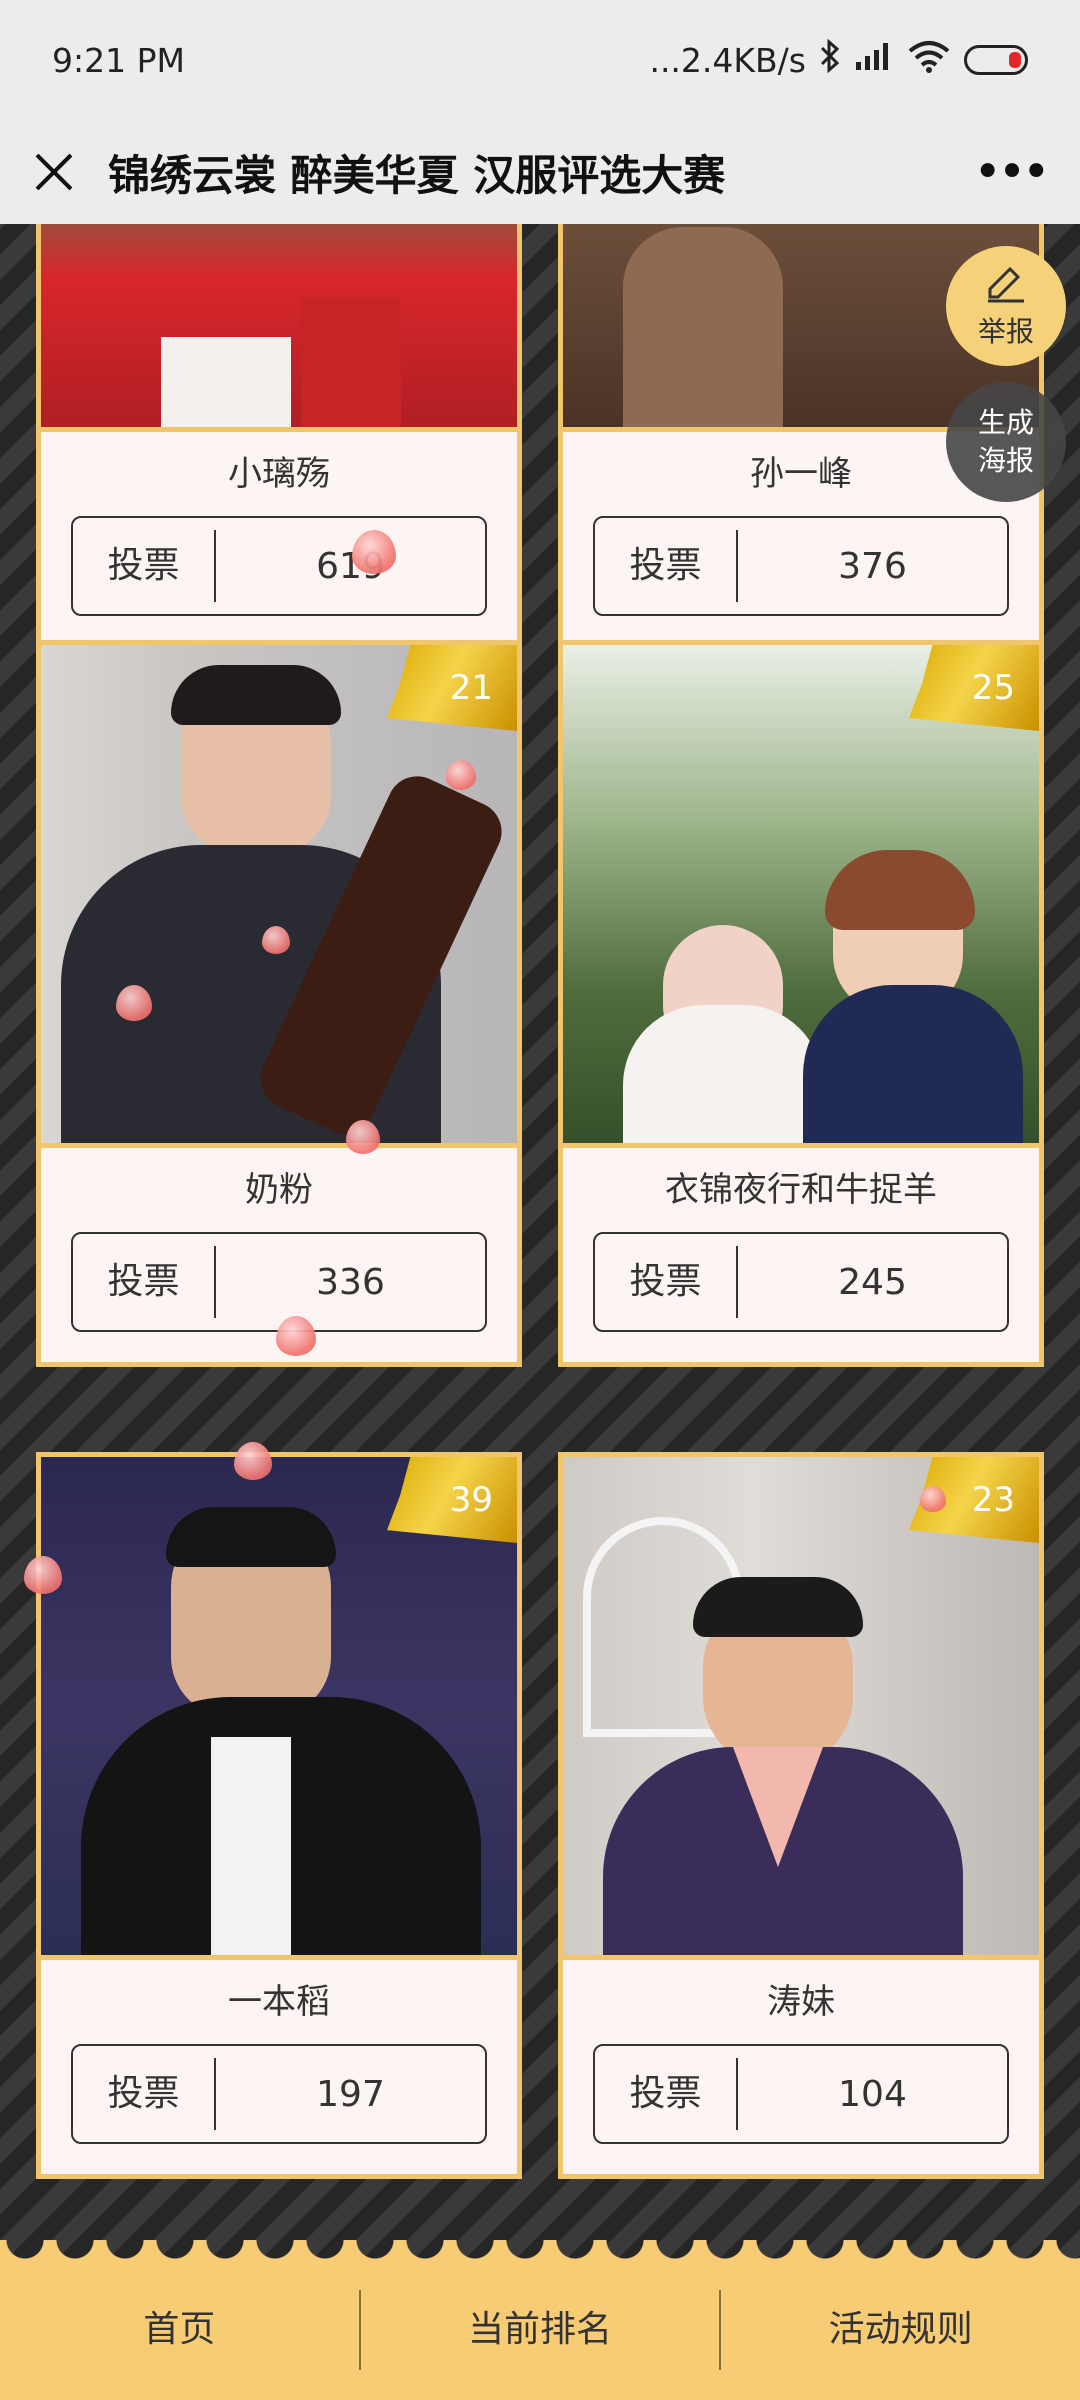  What do you see at coordinates (350, 1282) in the screenshot?
I see `vote-count: 336` at bounding box center [350, 1282].